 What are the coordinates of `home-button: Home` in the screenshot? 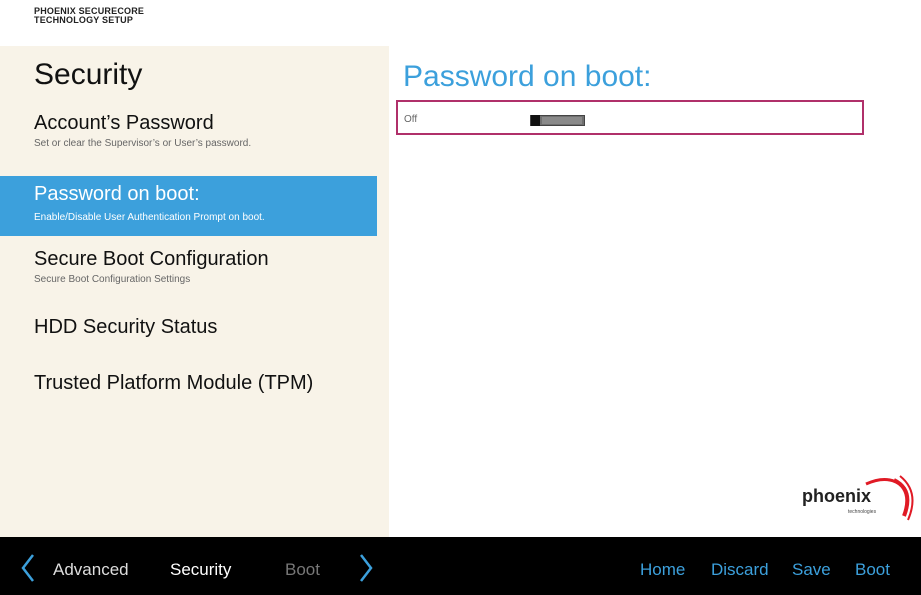 It's located at (662, 570).